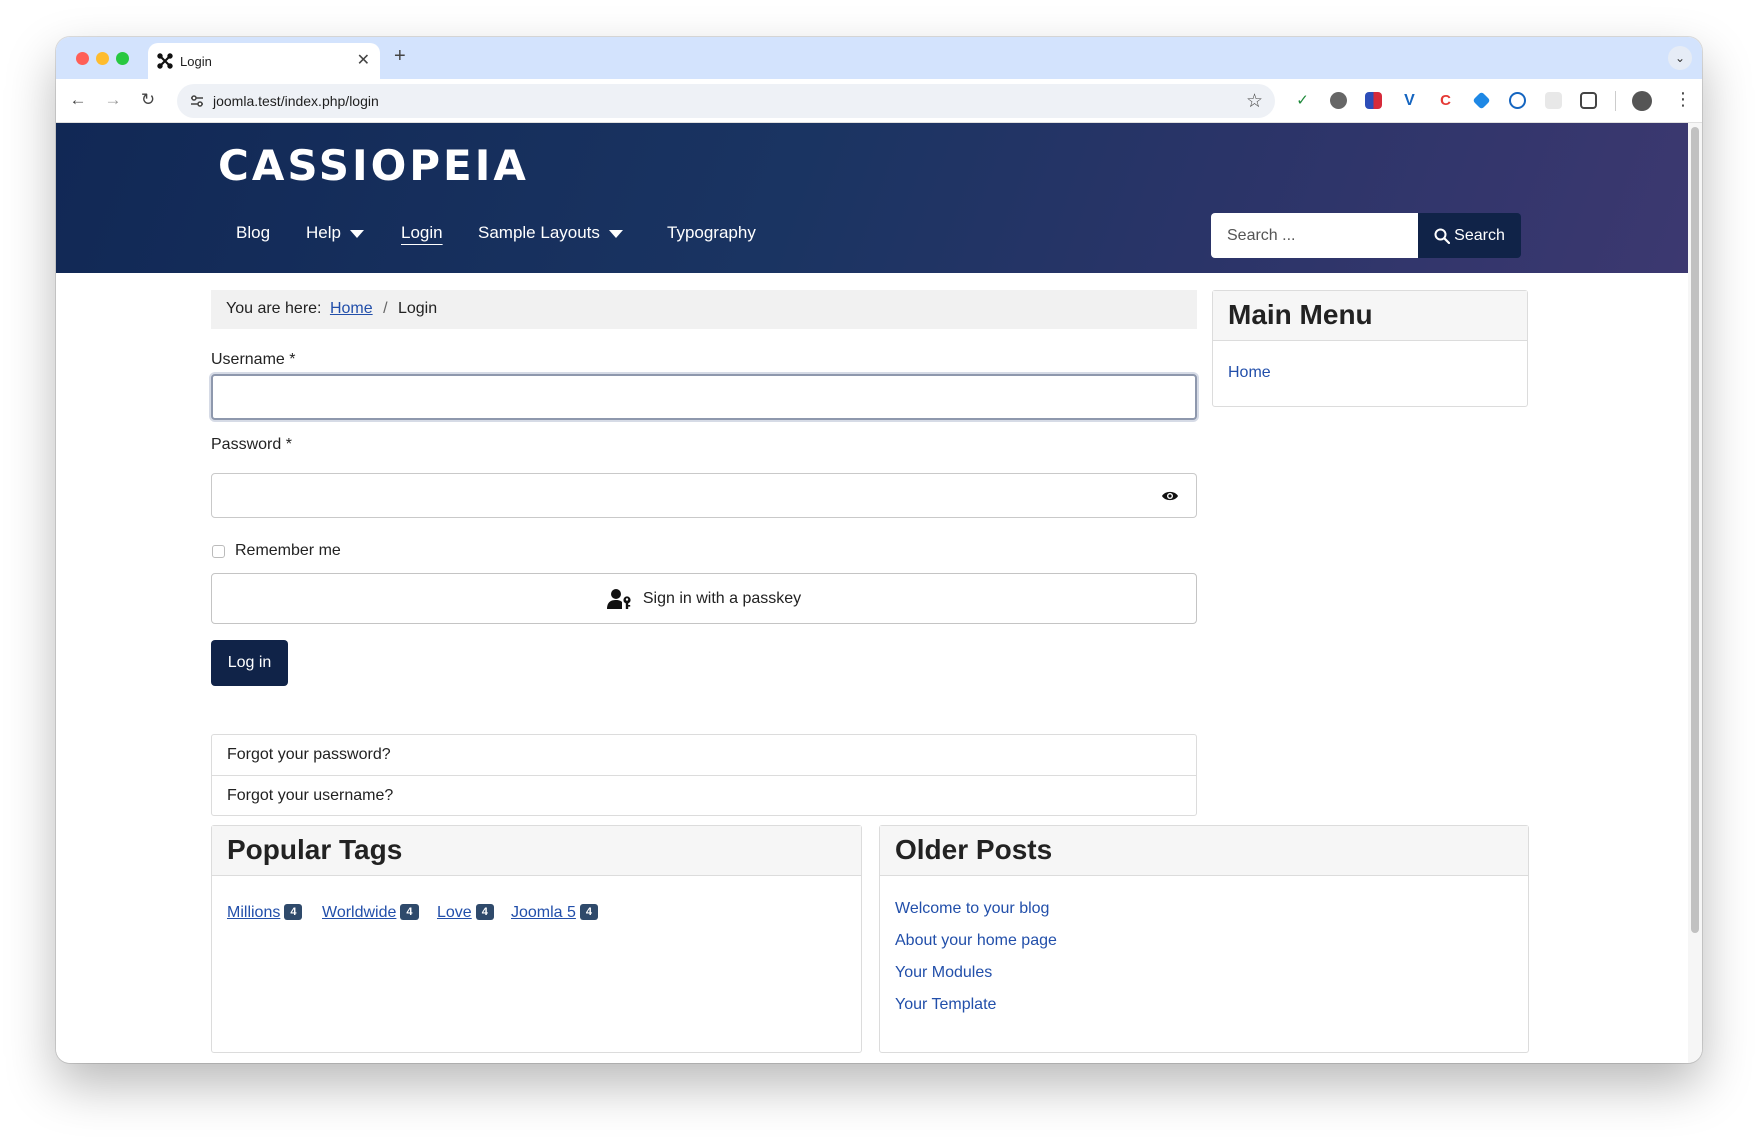  Describe the element at coordinates (618, 598) in the screenshot. I see `user-key-icon` at that location.